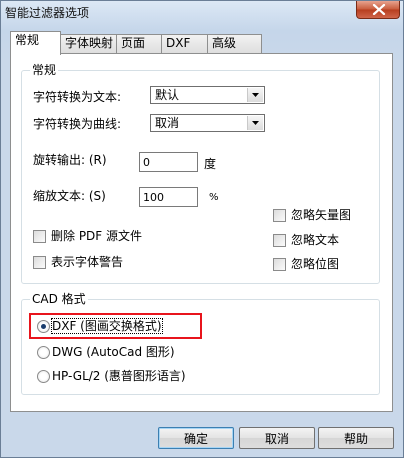  What do you see at coordinates (207, 123) in the screenshot?
I see `curve-conversion-select: 取消` at bounding box center [207, 123].